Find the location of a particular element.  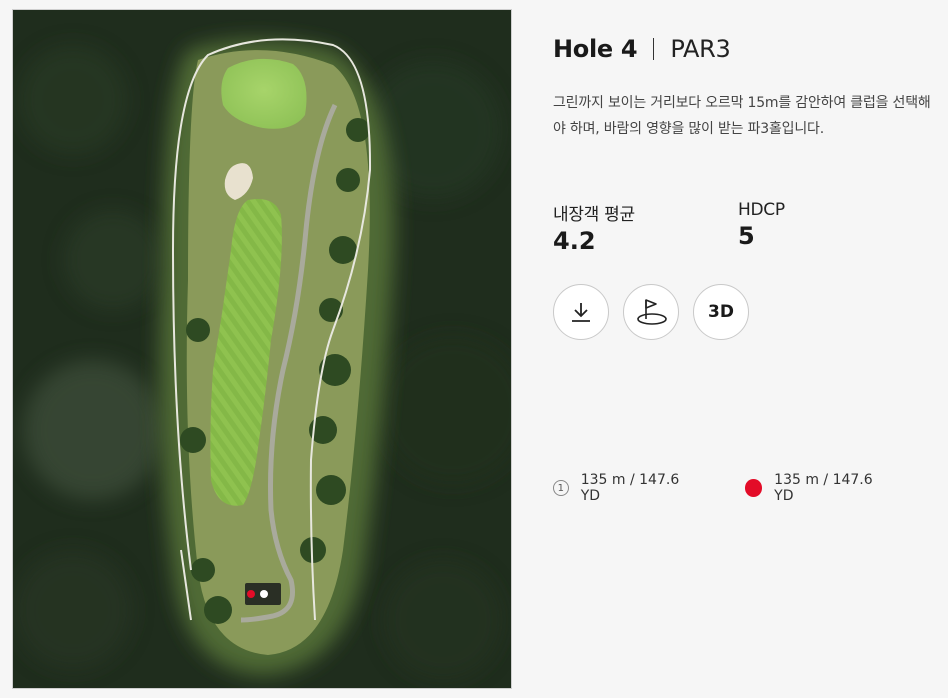

title-divider is located at coordinates (654, 49).